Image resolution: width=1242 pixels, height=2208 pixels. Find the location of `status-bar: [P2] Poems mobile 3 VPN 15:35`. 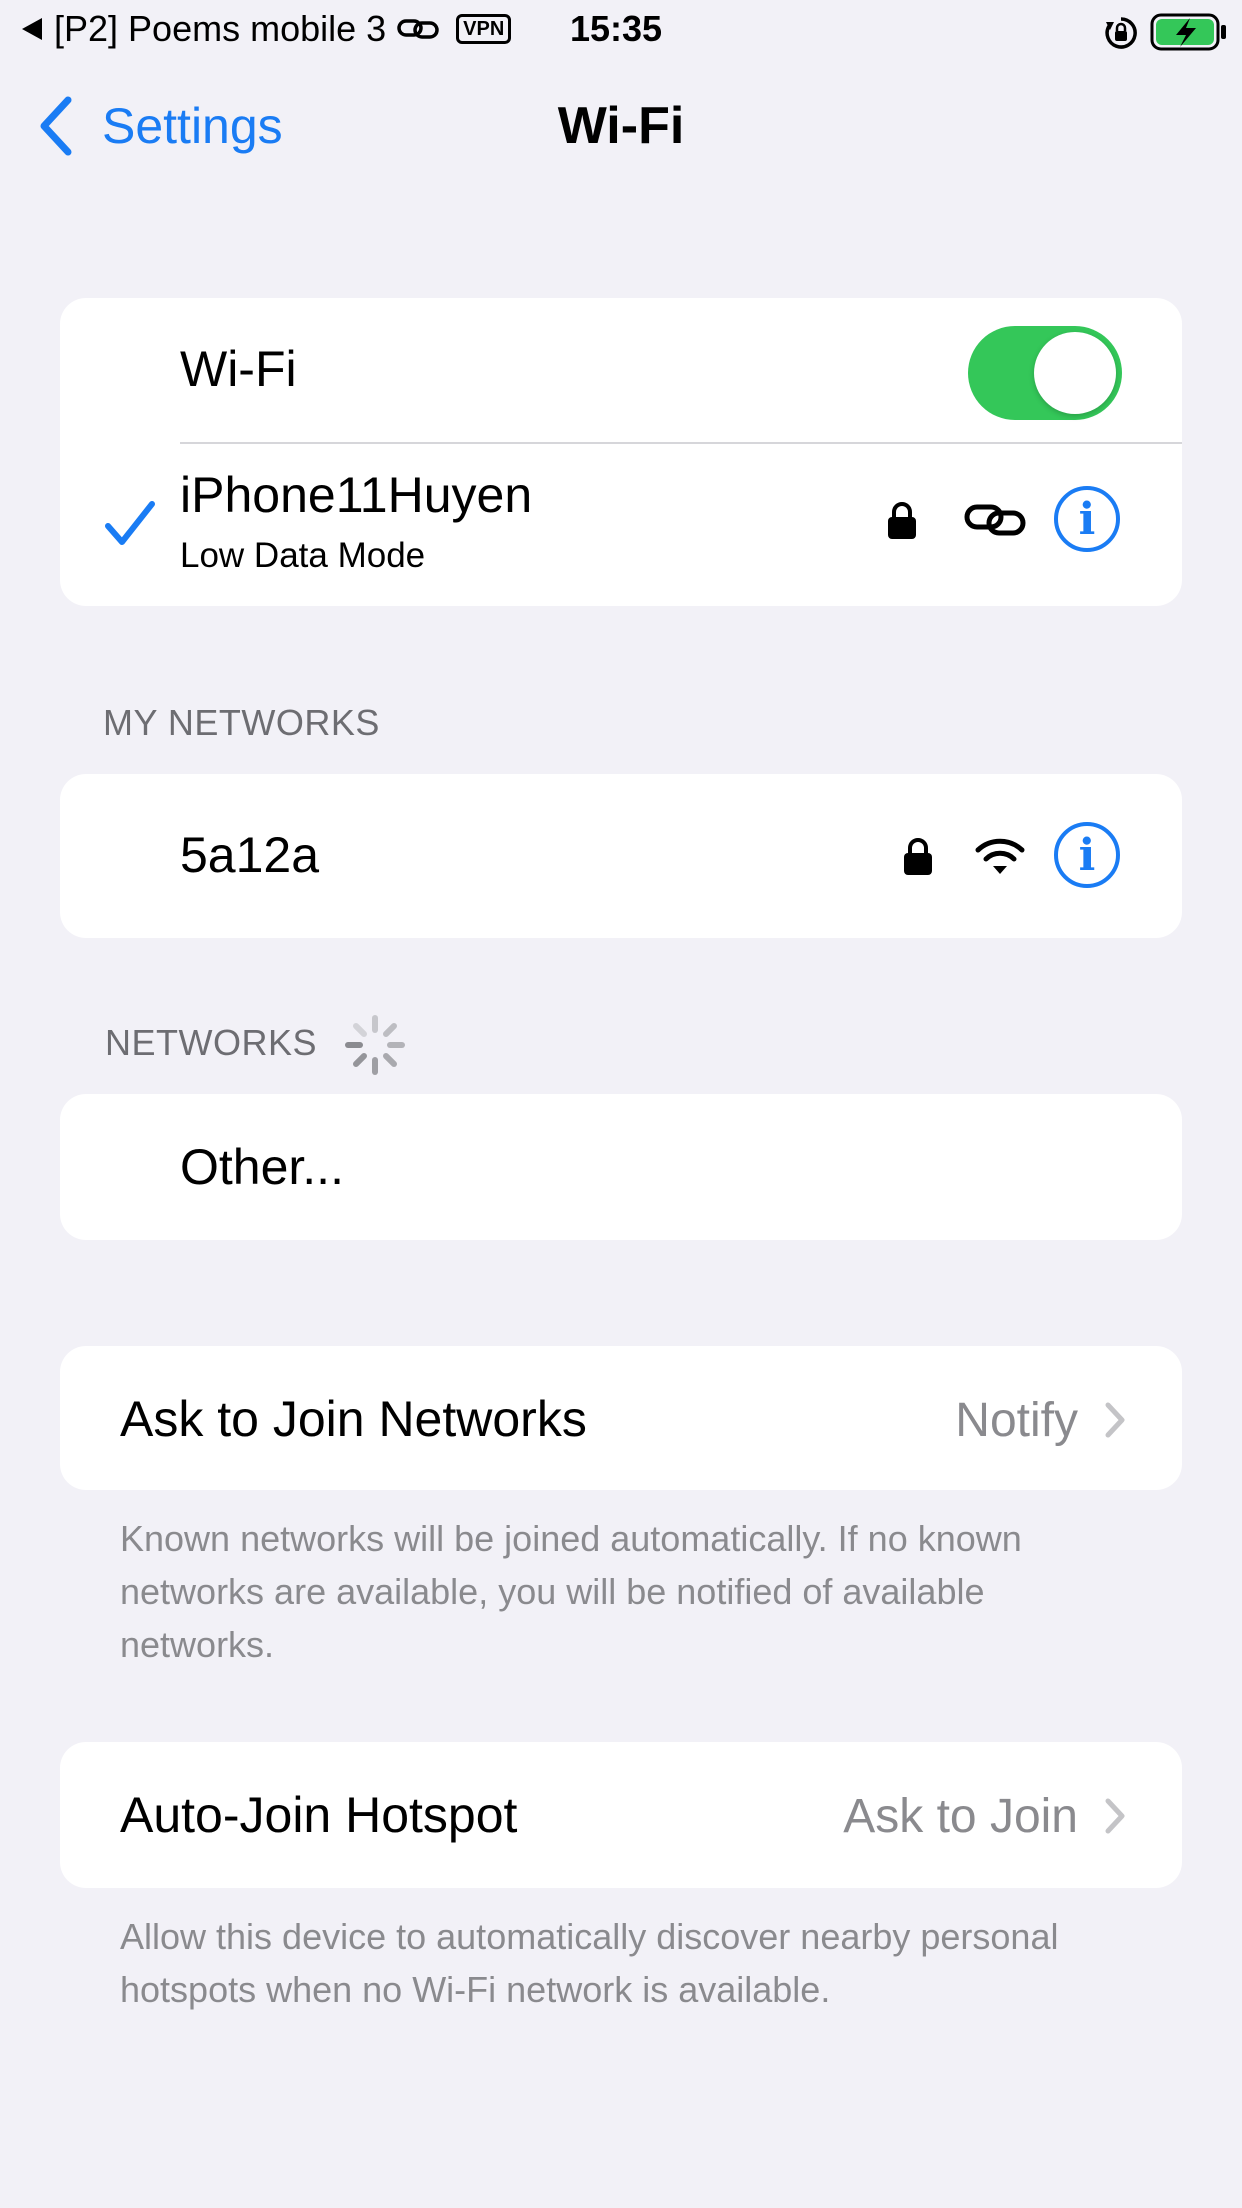

status-bar: [P2] Poems mobile 3 VPN 15:35 is located at coordinates (621, 31).